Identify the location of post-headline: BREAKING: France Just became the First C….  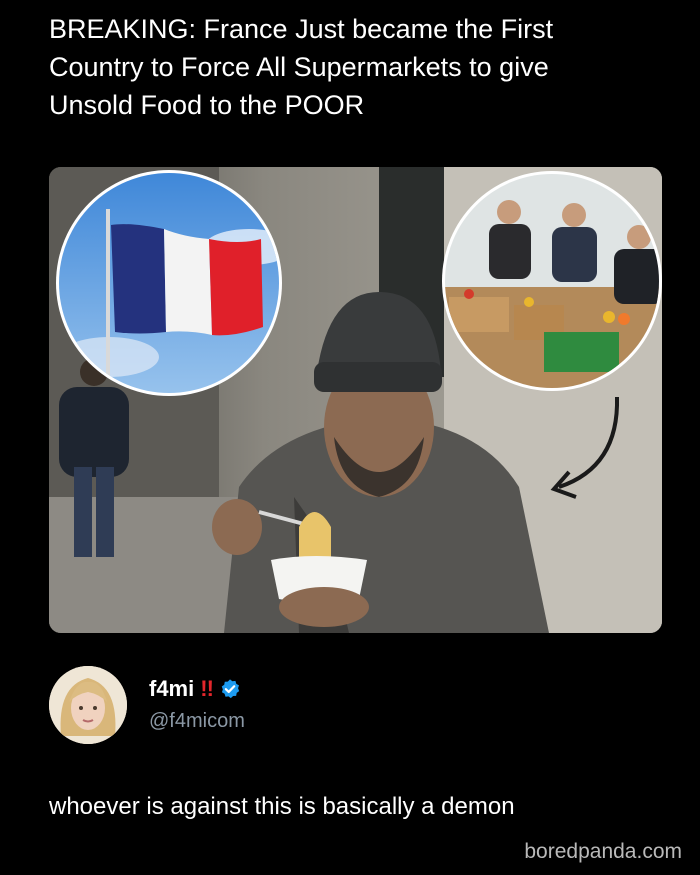
(359, 67).